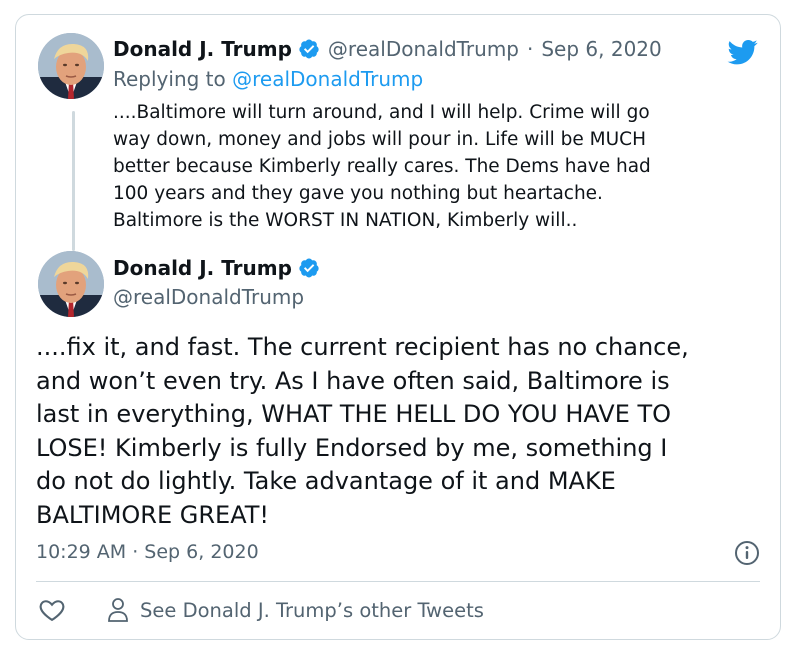  I want to click on replying-label: Replying to, so click(169, 79).